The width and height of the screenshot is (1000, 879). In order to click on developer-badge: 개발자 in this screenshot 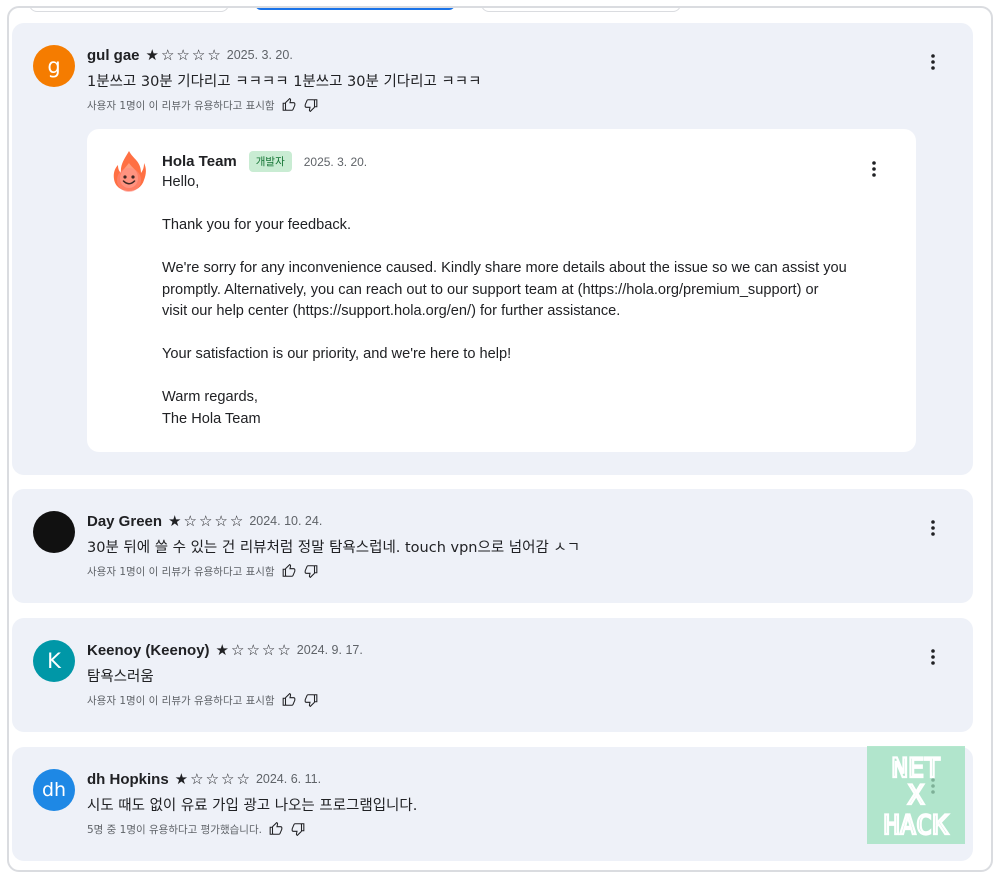, I will do `click(270, 161)`.